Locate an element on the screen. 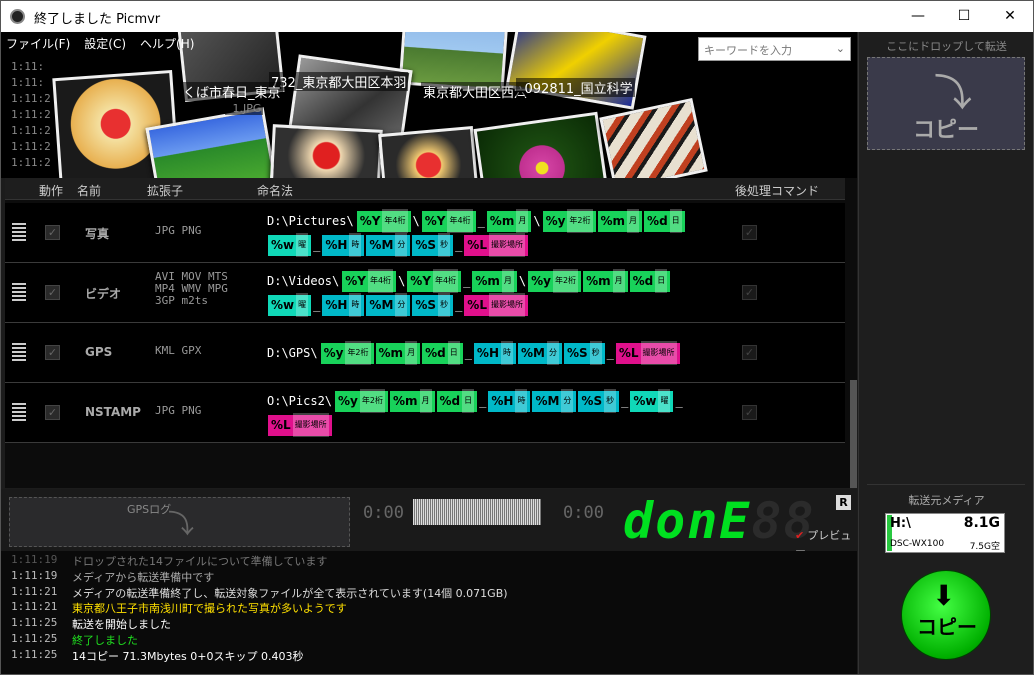  maximize-button: ☐ is located at coordinates (964, 16).